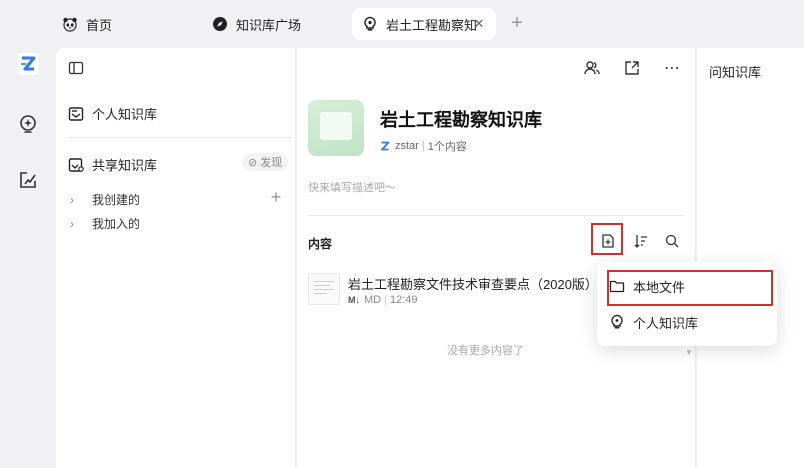 The height and width of the screenshot is (468, 804). What do you see at coordinates (403, 300) in the screenshot?
I see `file-time: 12:49` at bounding box center [403, 300].